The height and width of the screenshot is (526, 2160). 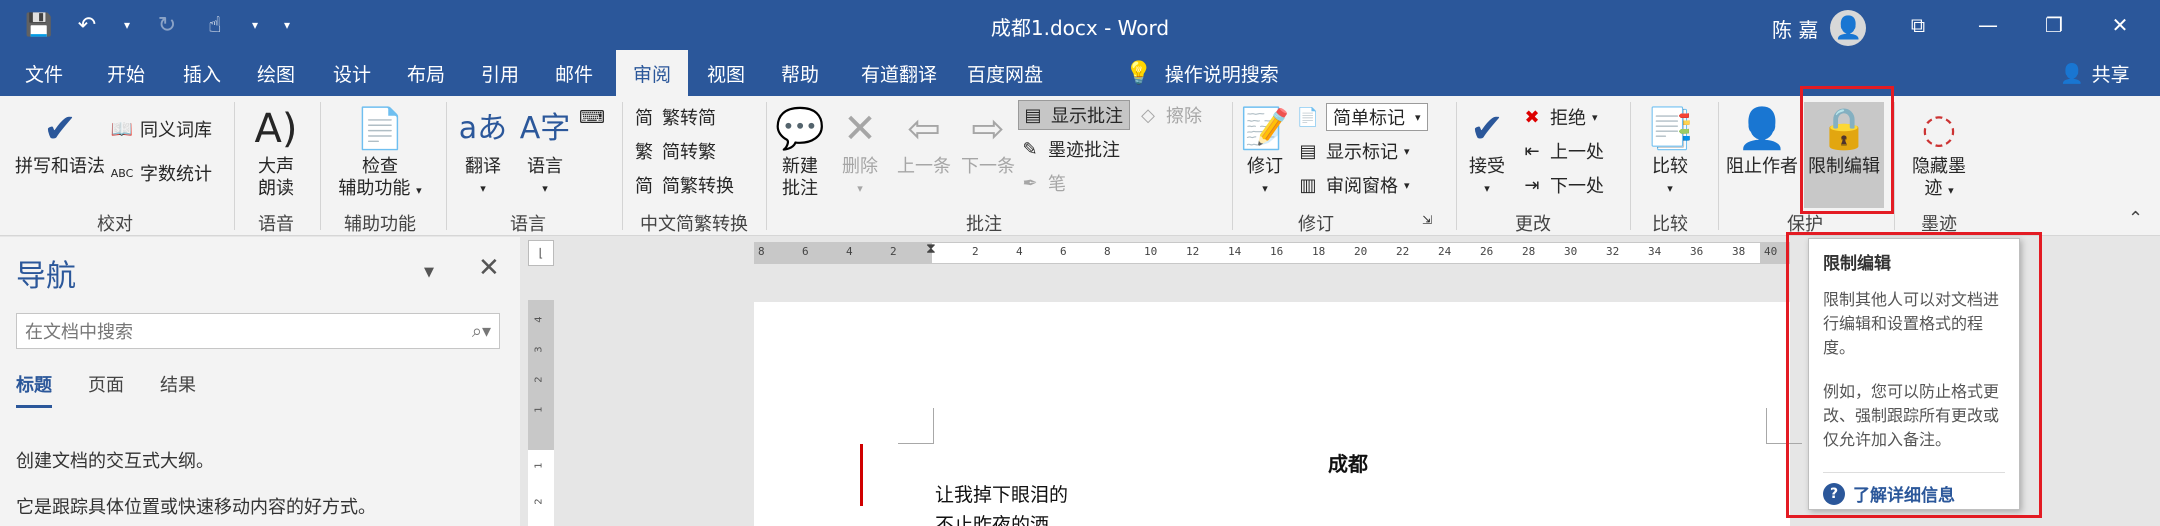 I want to click on reviewing-pane-button: ▥ 审阅窗格 ▾, so click(x=1352, y=185).